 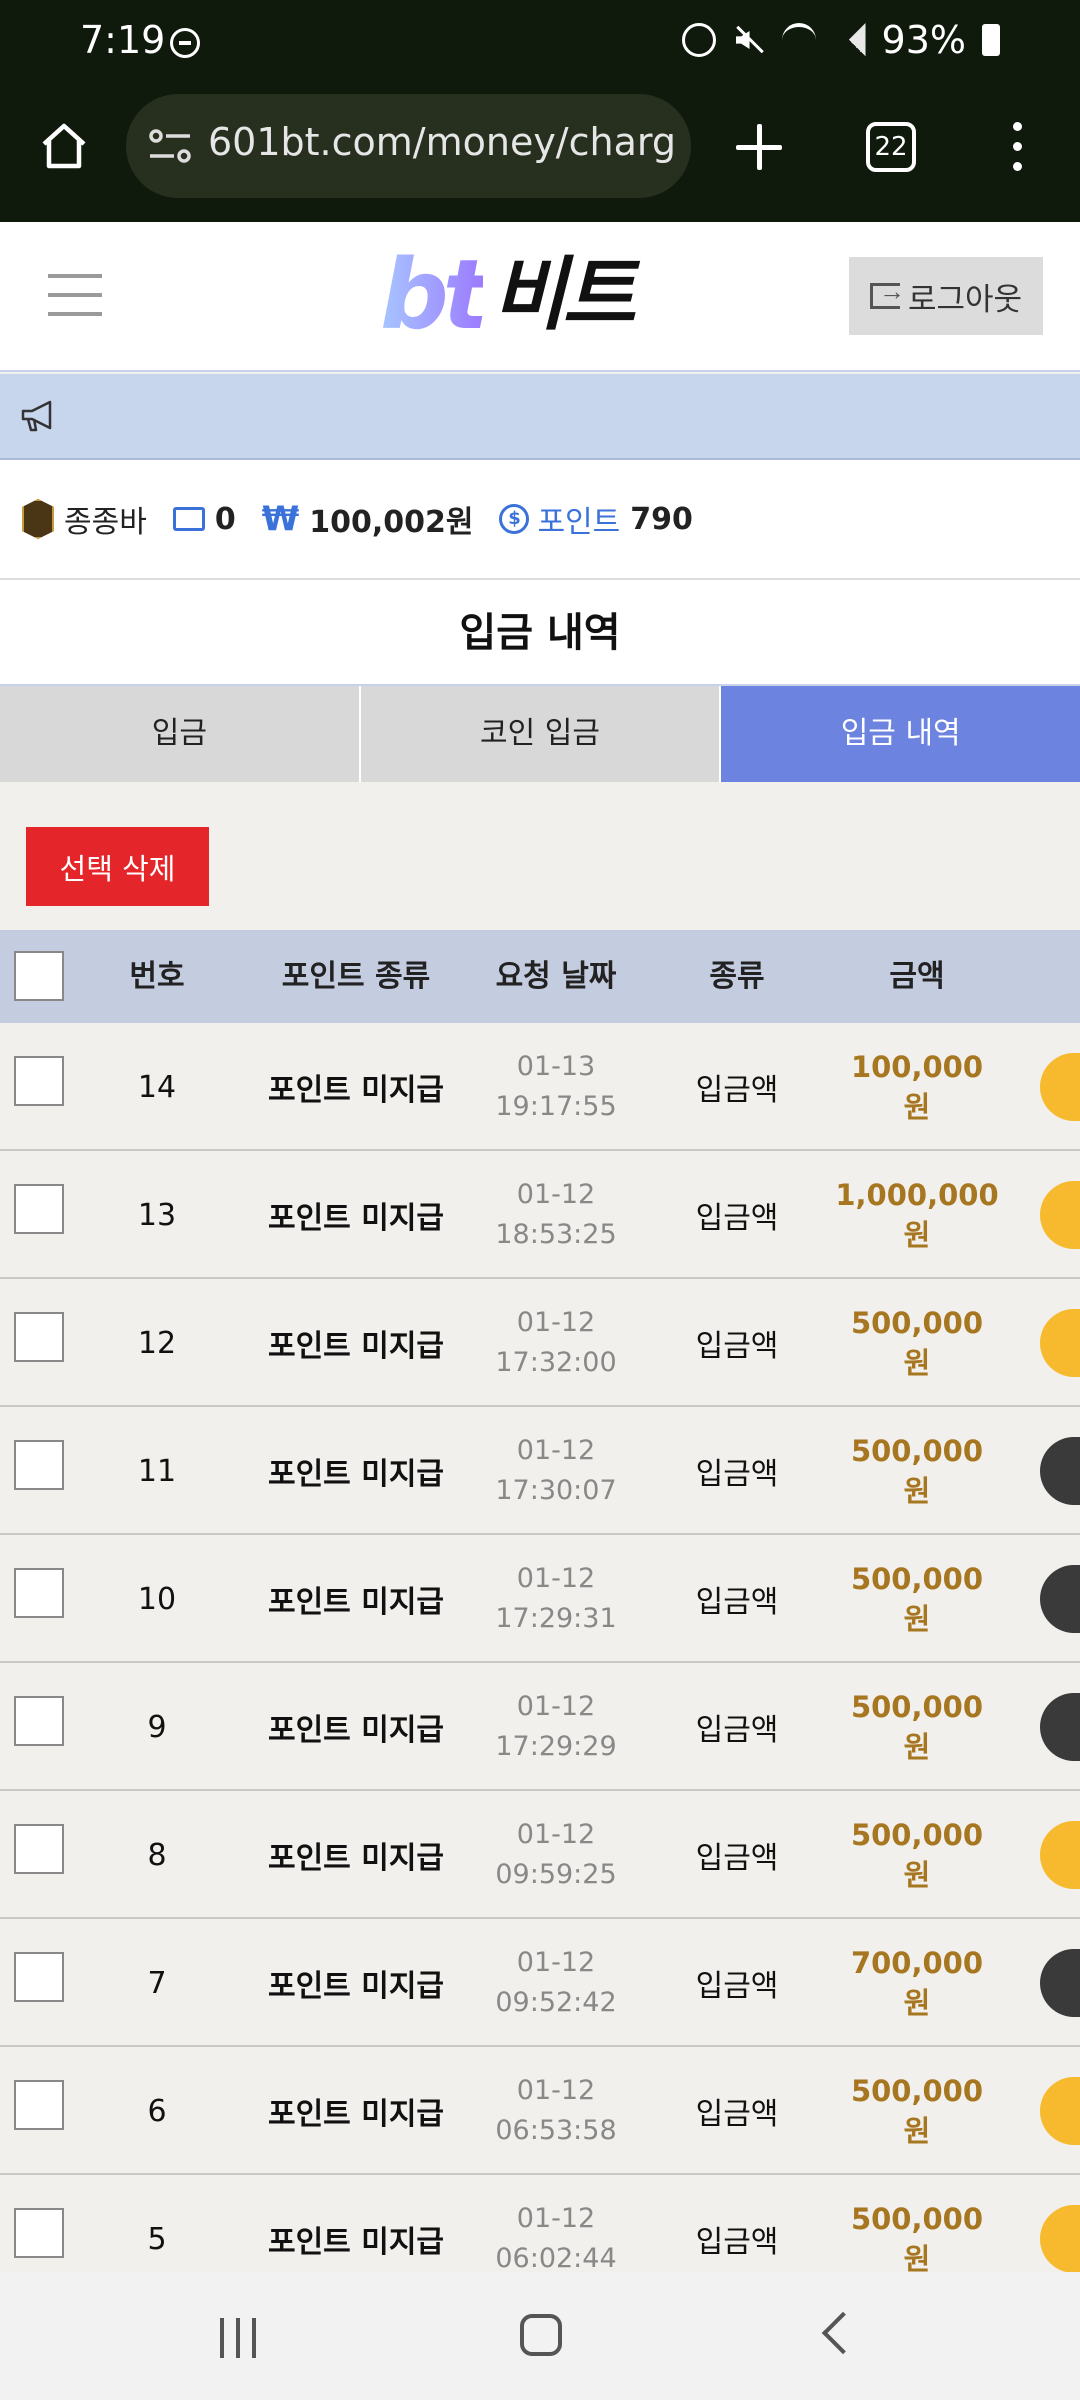 What do you see at coordinates (848, 40) in the screenshot?
I see `signal-icon` at bounding box center [848, 40].